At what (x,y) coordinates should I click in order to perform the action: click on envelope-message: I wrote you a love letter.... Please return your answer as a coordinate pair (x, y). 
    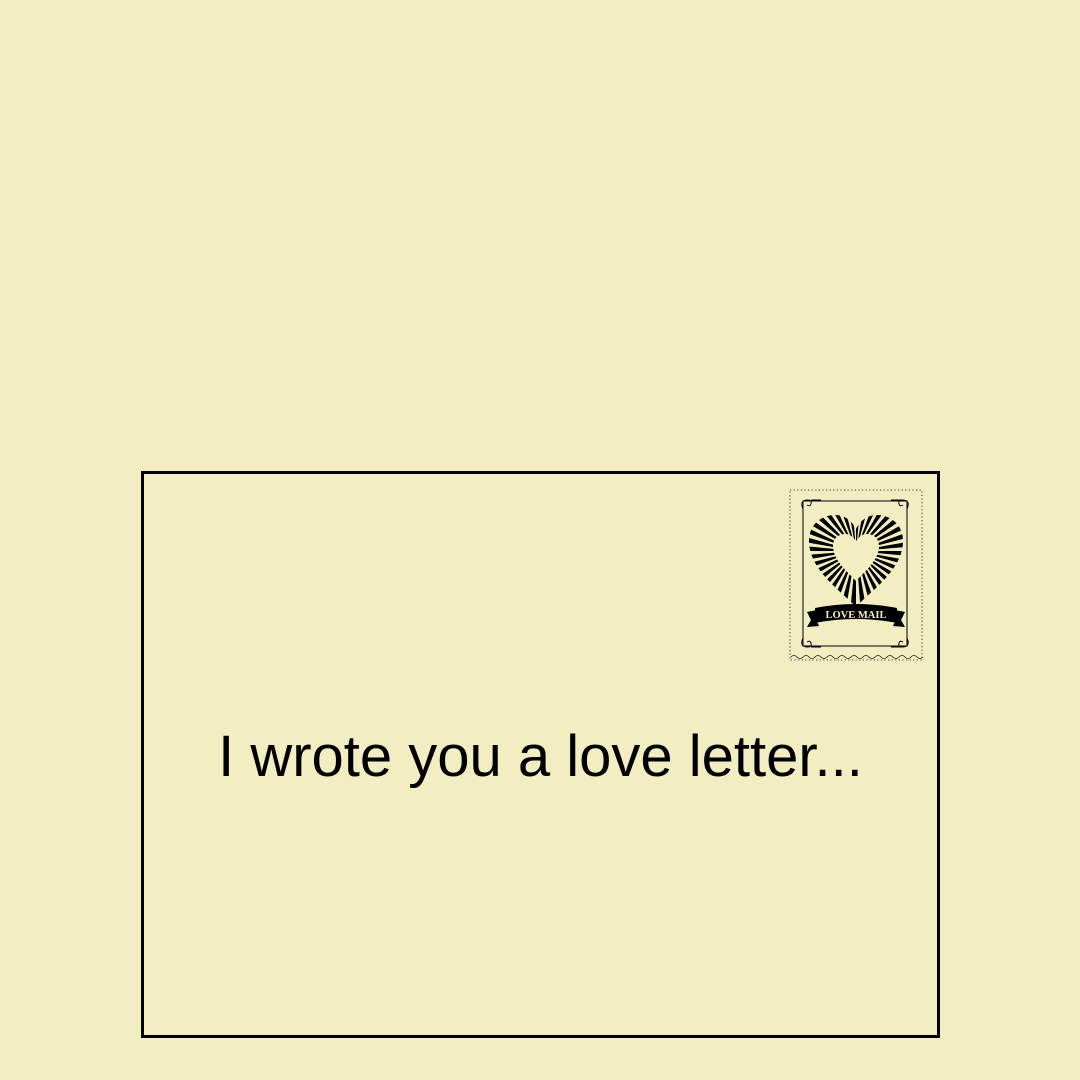
    Looking at the image, I should click on (540, 756).